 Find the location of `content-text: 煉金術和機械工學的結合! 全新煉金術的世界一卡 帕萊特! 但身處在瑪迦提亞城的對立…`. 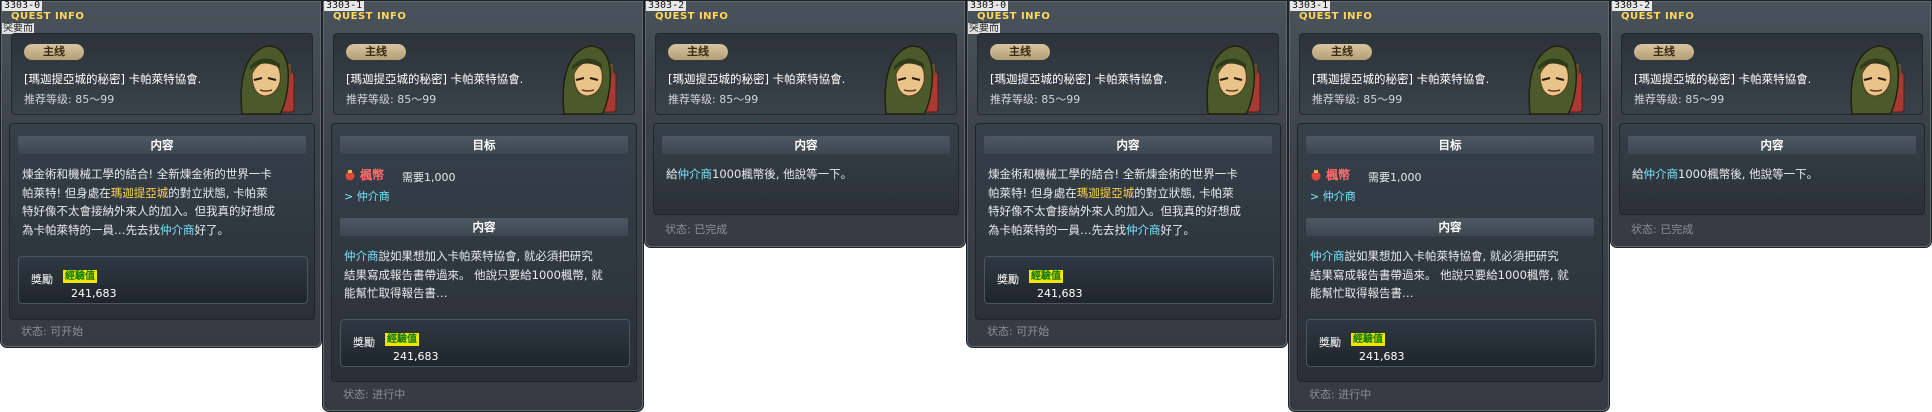

content-text: 煉金術和機械工學的結合! 全新煉金術的世界一卡 帕萊特! 但身處在瑪迦提亞城的對立… is located at coordinates (163, 202).